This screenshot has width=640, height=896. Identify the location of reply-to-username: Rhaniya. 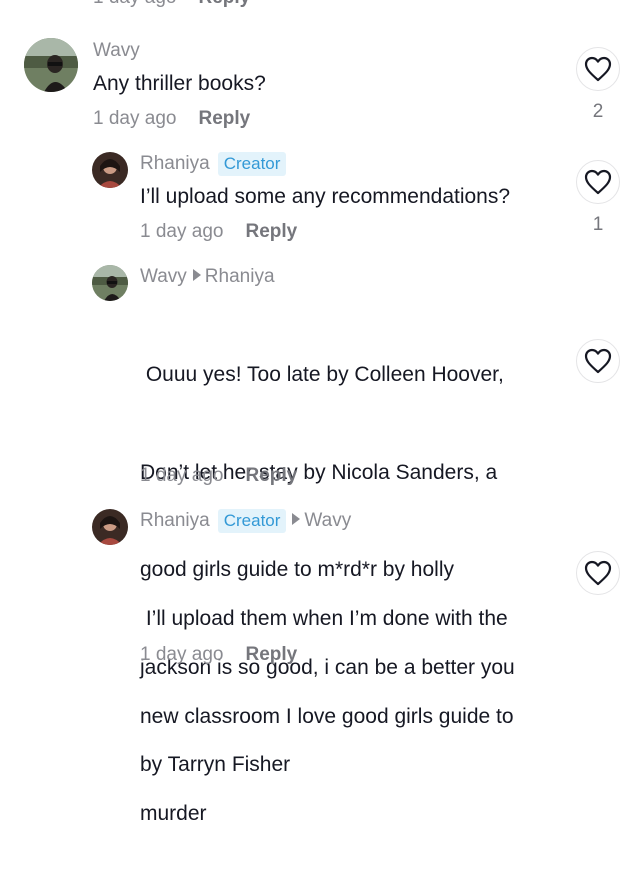
(240, 276).